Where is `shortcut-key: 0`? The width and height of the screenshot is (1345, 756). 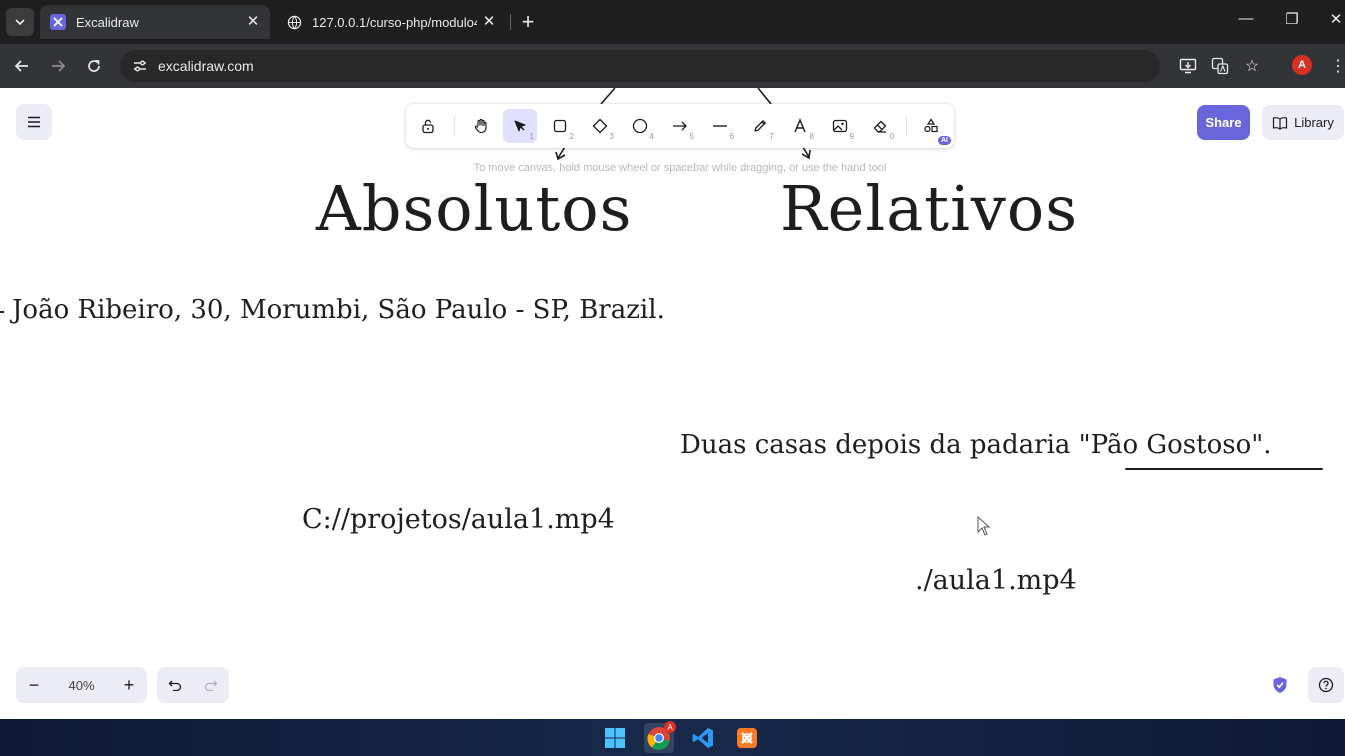 shortcut-key: 0 is located at coordinates (891, 136).